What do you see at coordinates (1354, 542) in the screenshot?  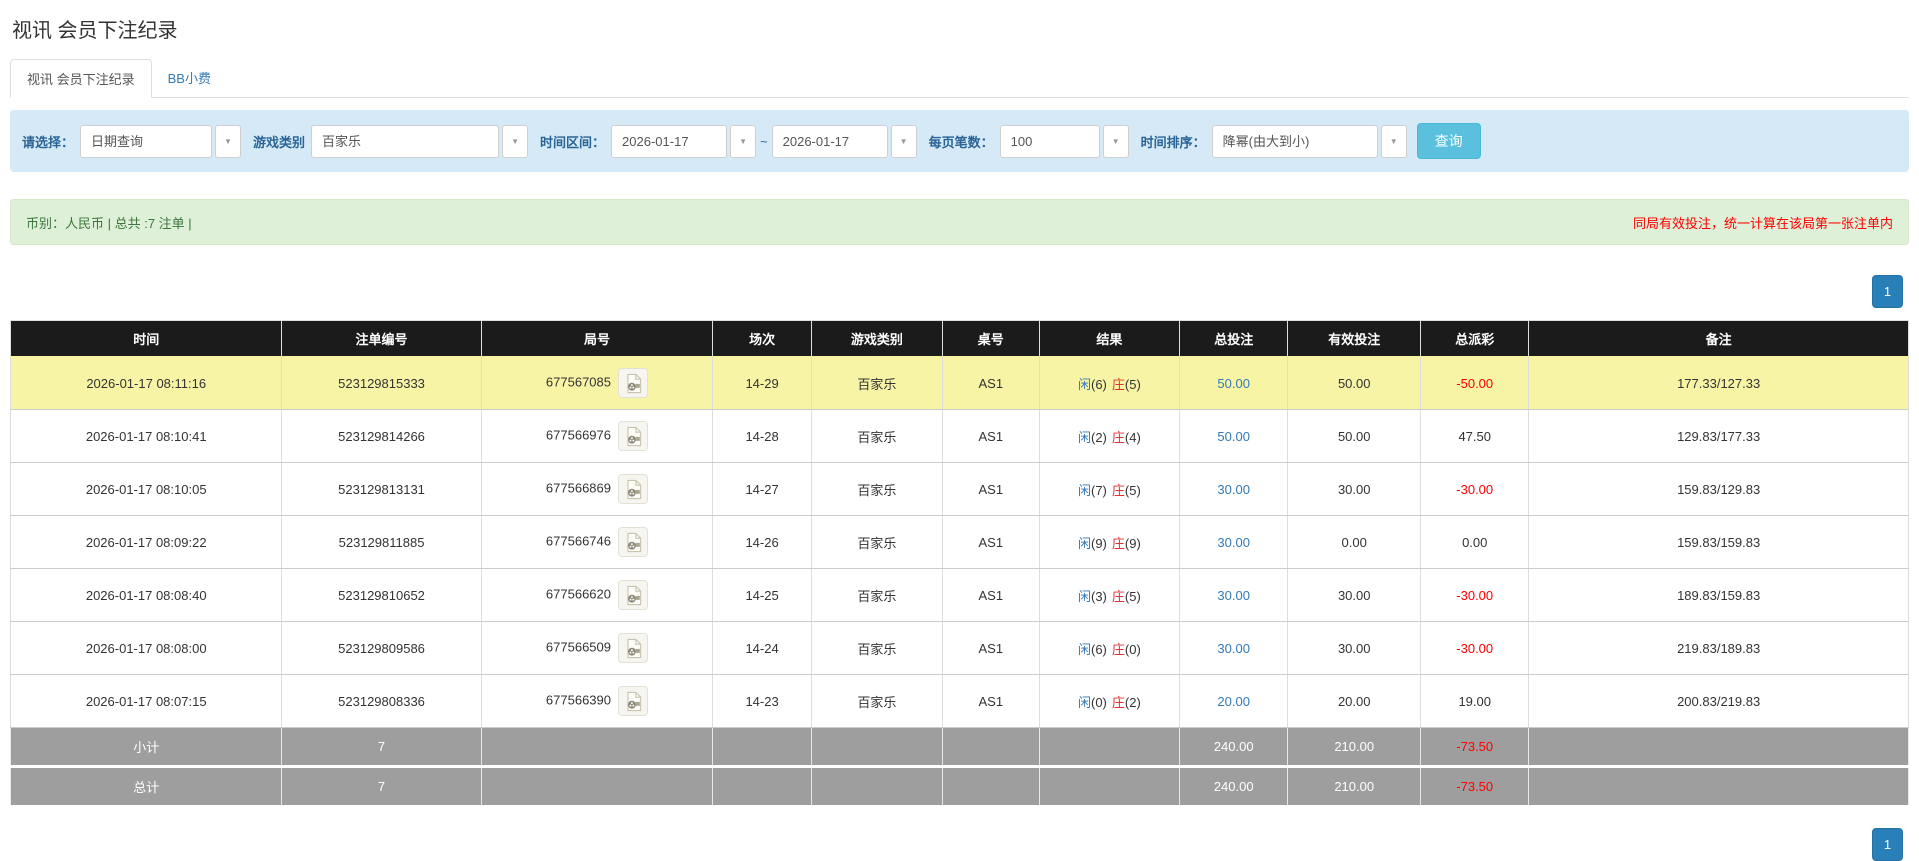 I see `cell-valid-bet: 0.00` at bounding box center [1354, 542].